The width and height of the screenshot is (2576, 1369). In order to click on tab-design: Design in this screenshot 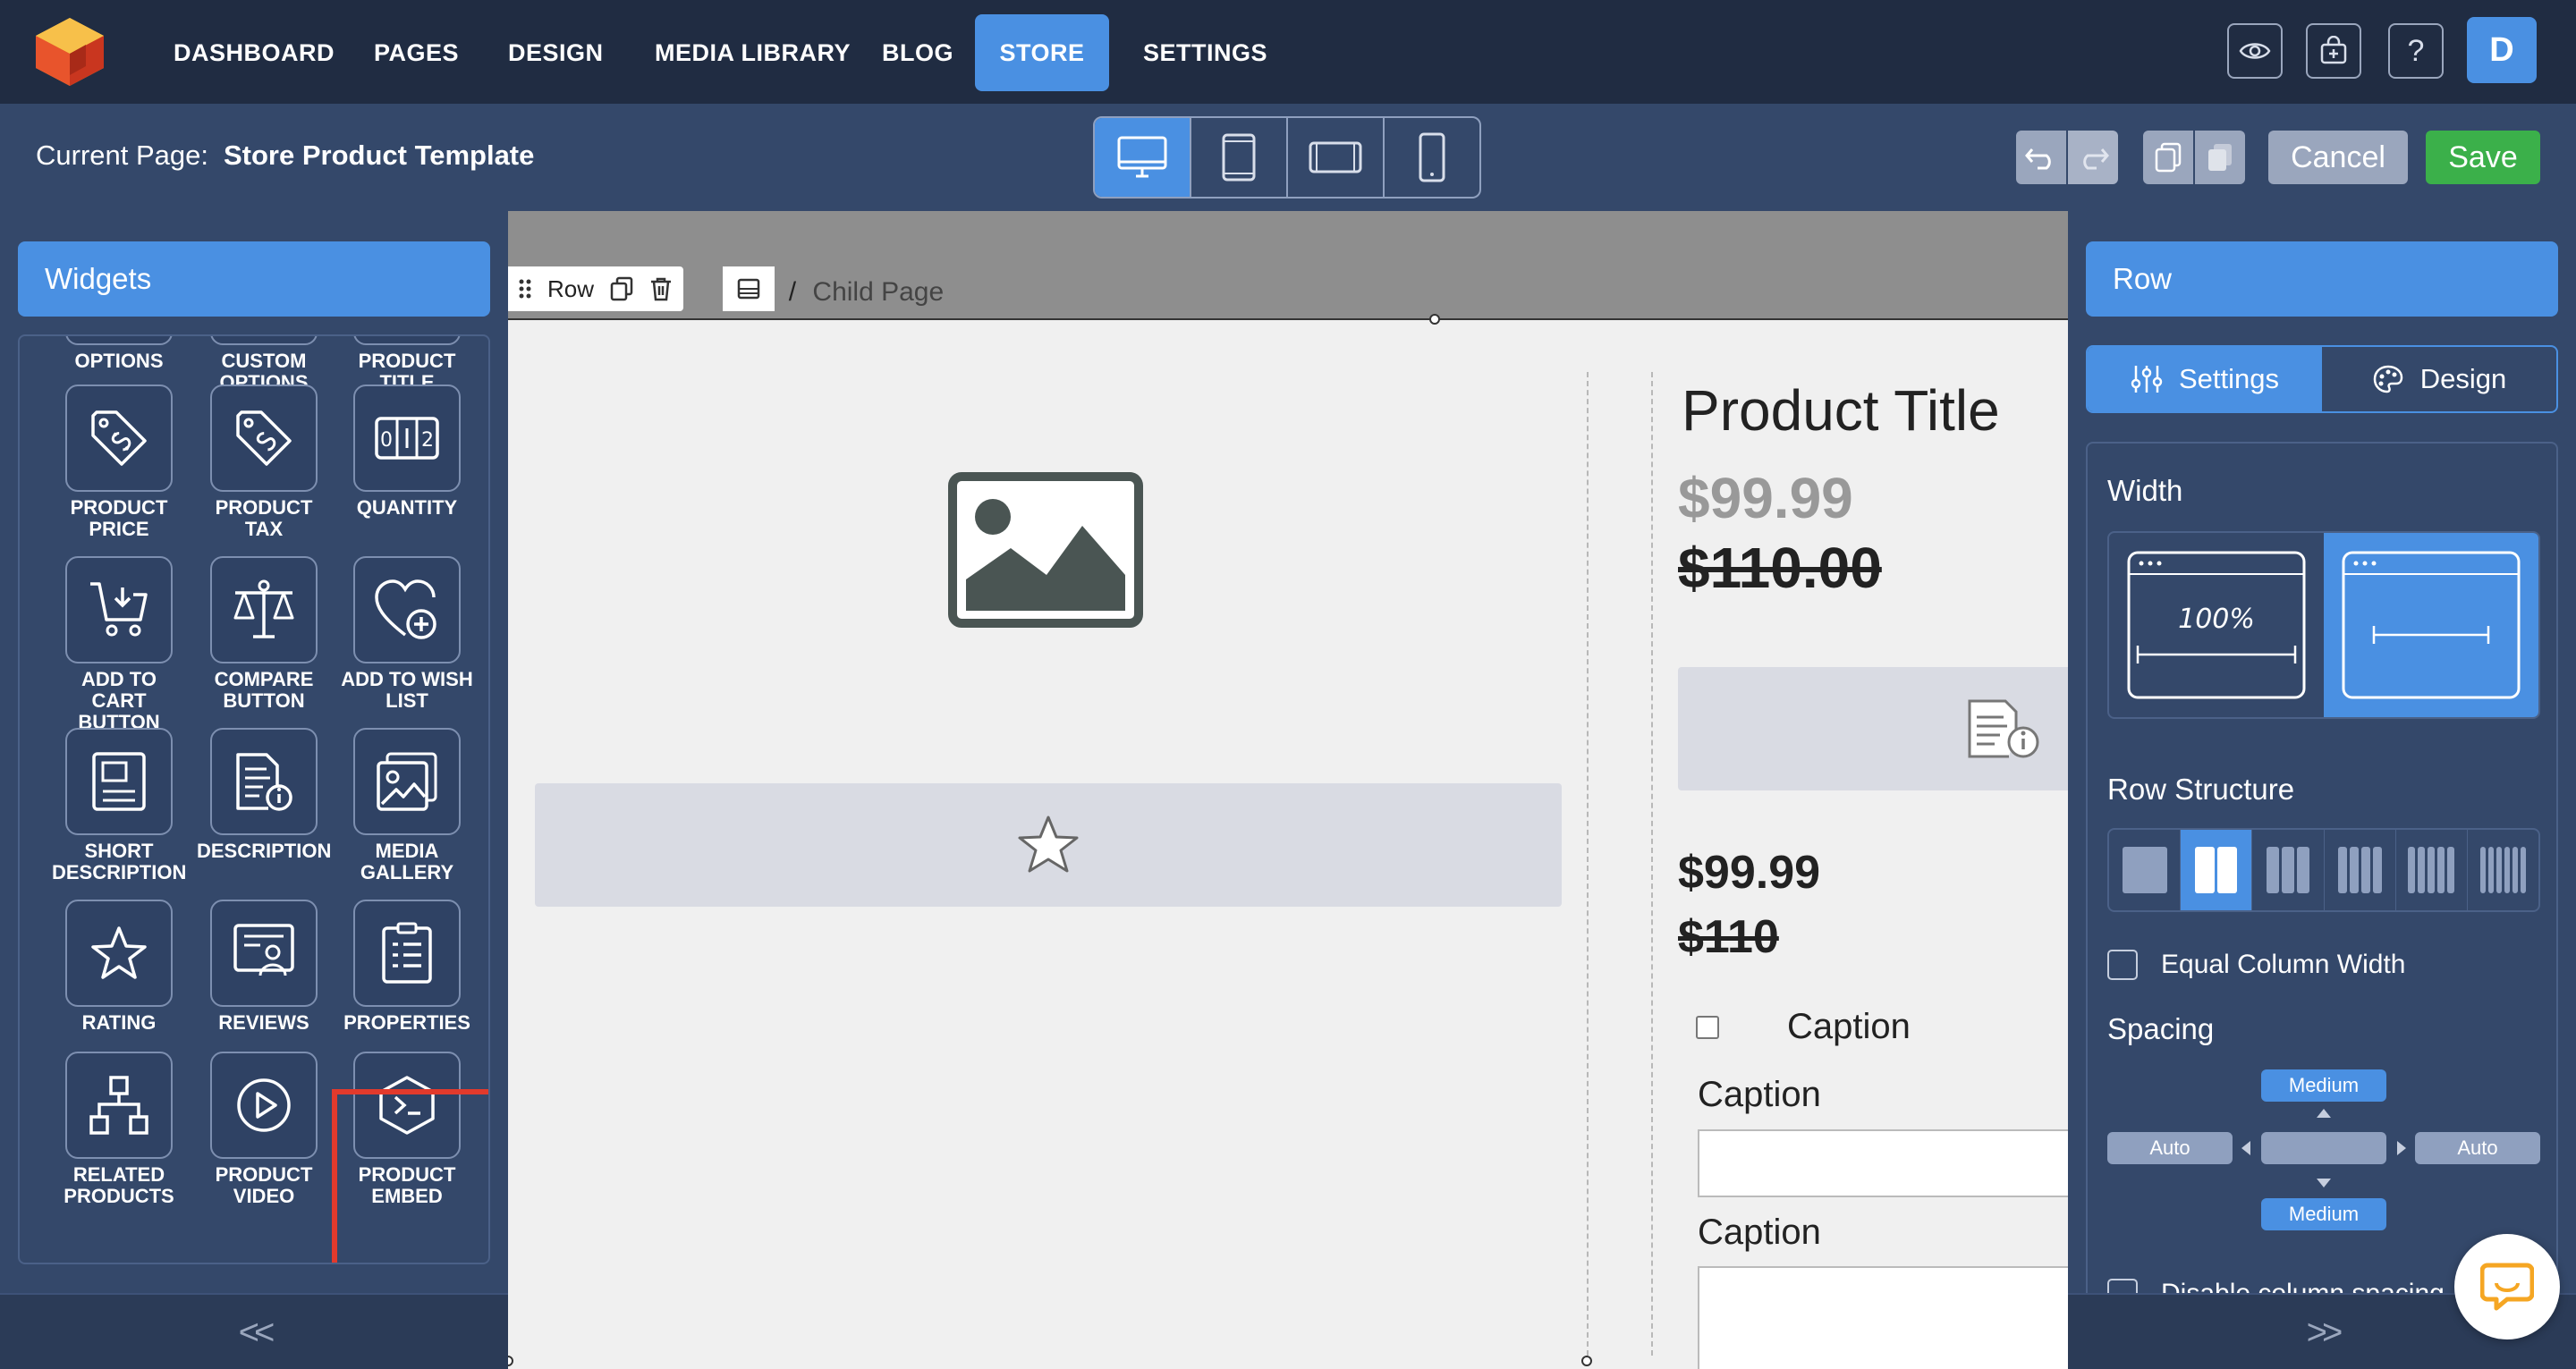, I will do `click(2439, 379)`.